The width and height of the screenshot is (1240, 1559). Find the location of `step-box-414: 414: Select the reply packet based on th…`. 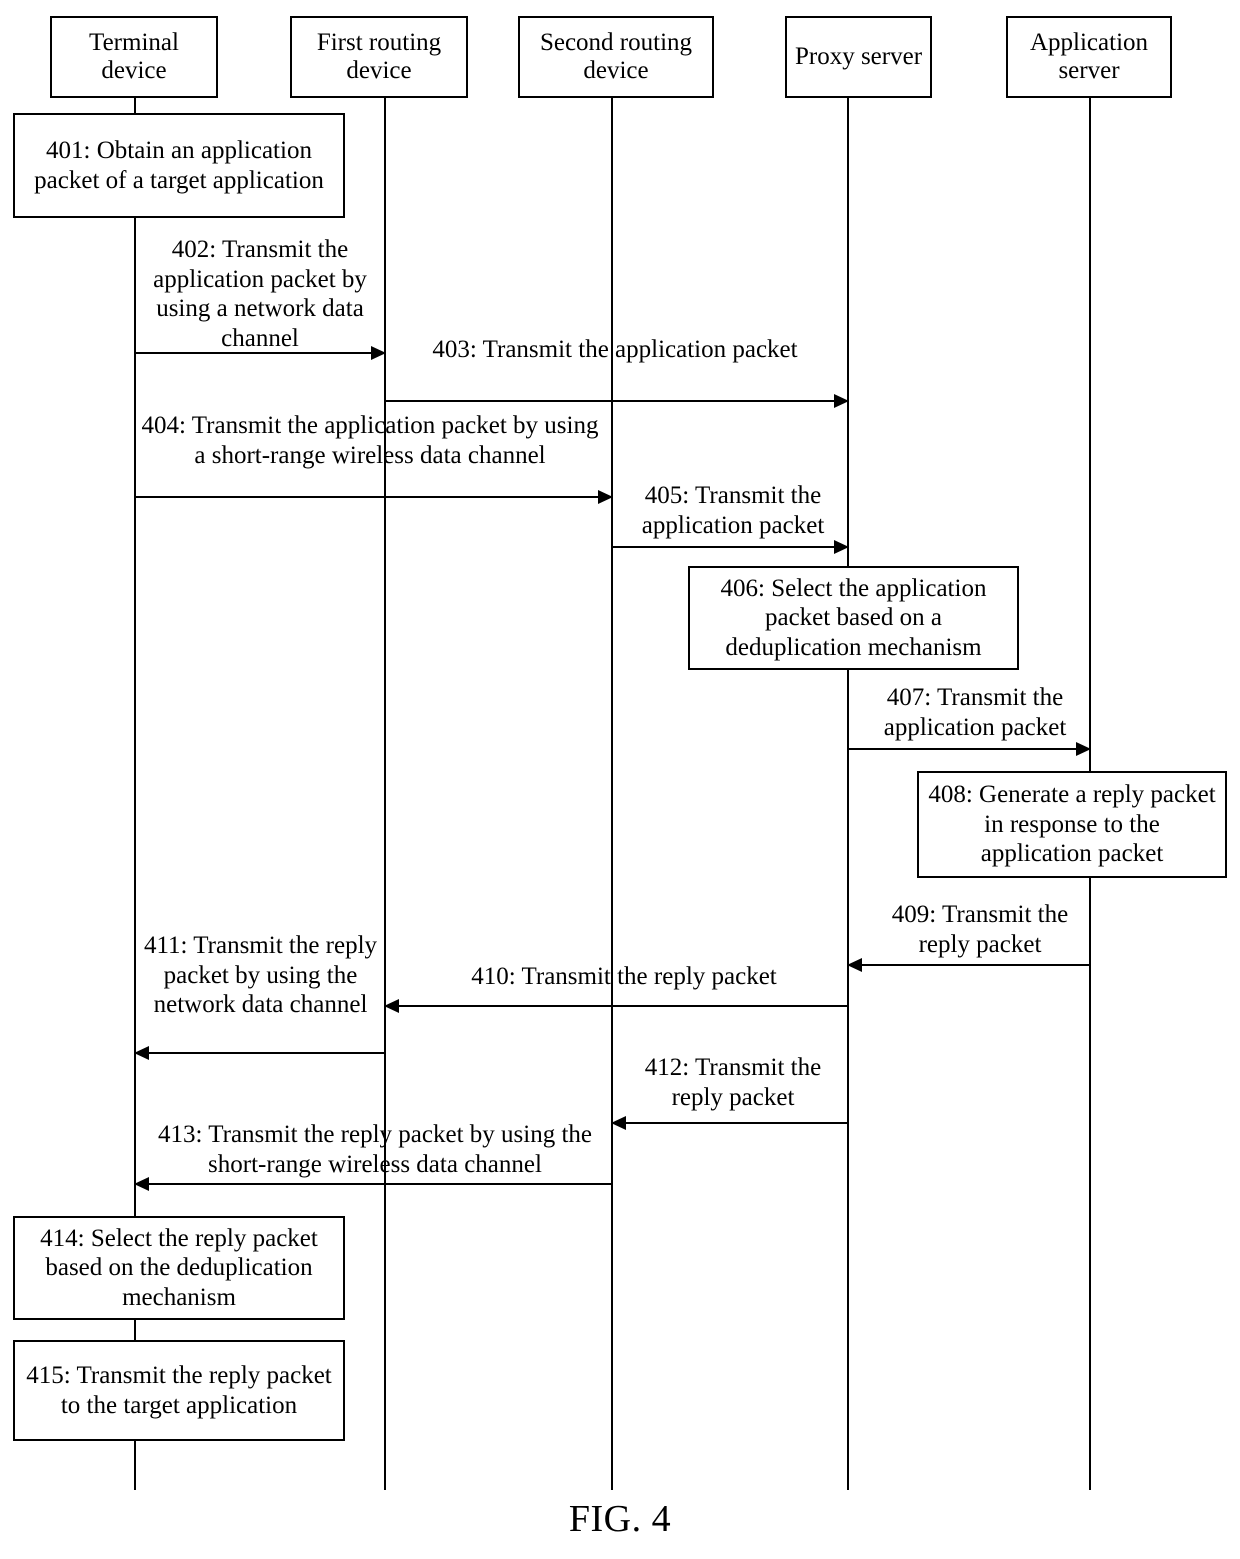

step-box-414: 414: Select the reply packet based on th… is located at coordinates (179, 1268).